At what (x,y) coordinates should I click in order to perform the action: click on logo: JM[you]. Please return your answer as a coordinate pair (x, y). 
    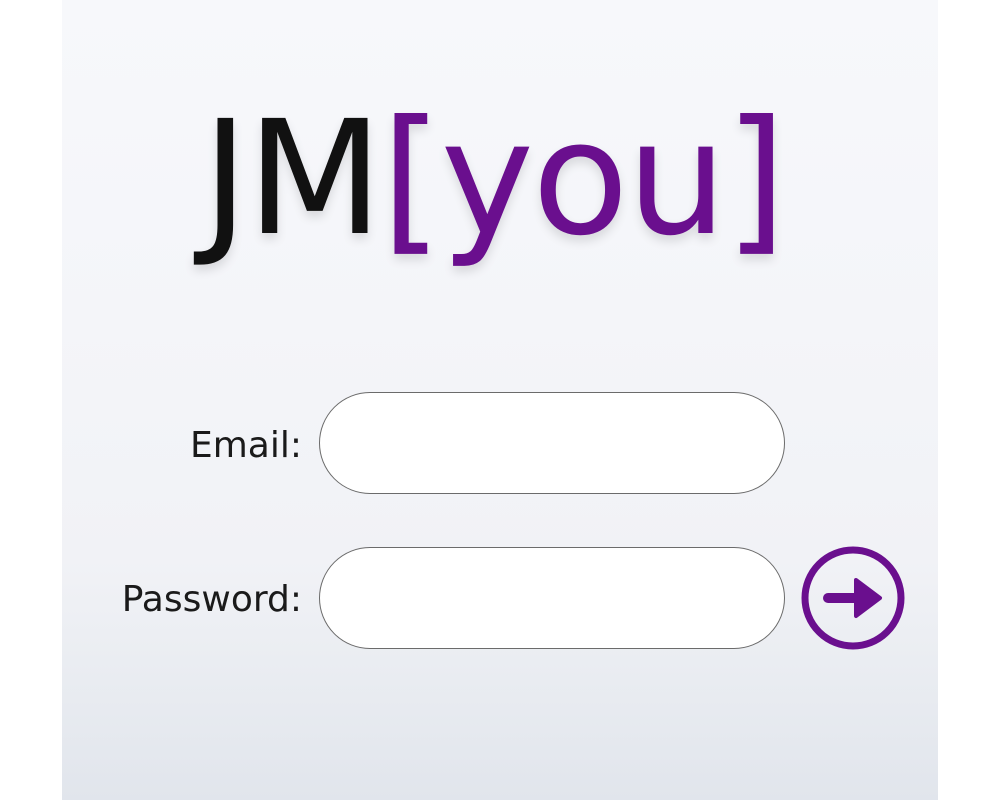
    Looking at the image, I should click on (494, 179).